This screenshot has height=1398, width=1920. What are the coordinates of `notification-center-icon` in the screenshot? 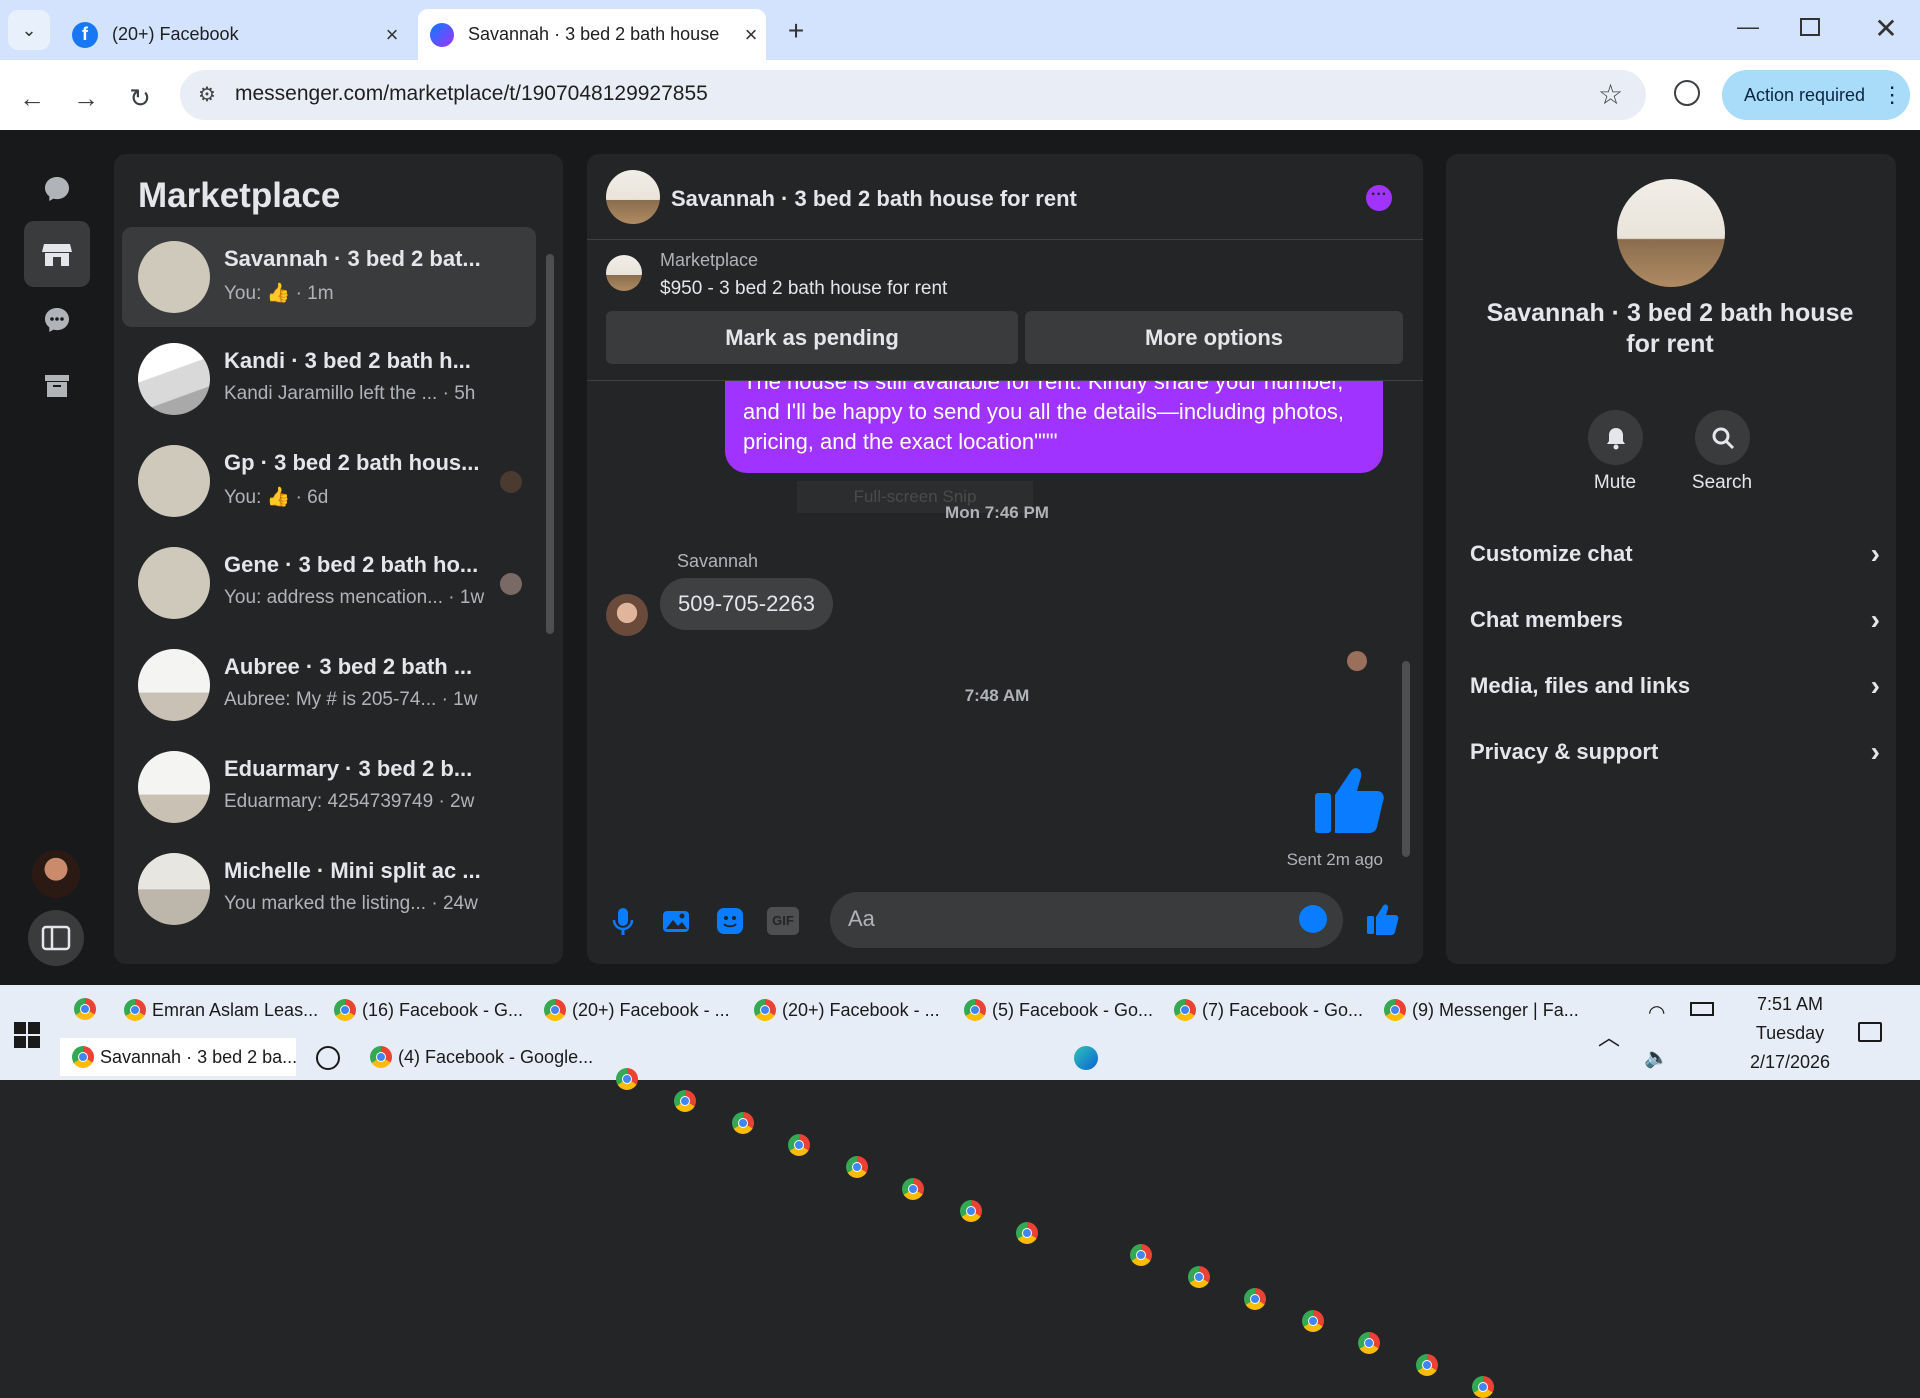 It's located at (1870, 1032).